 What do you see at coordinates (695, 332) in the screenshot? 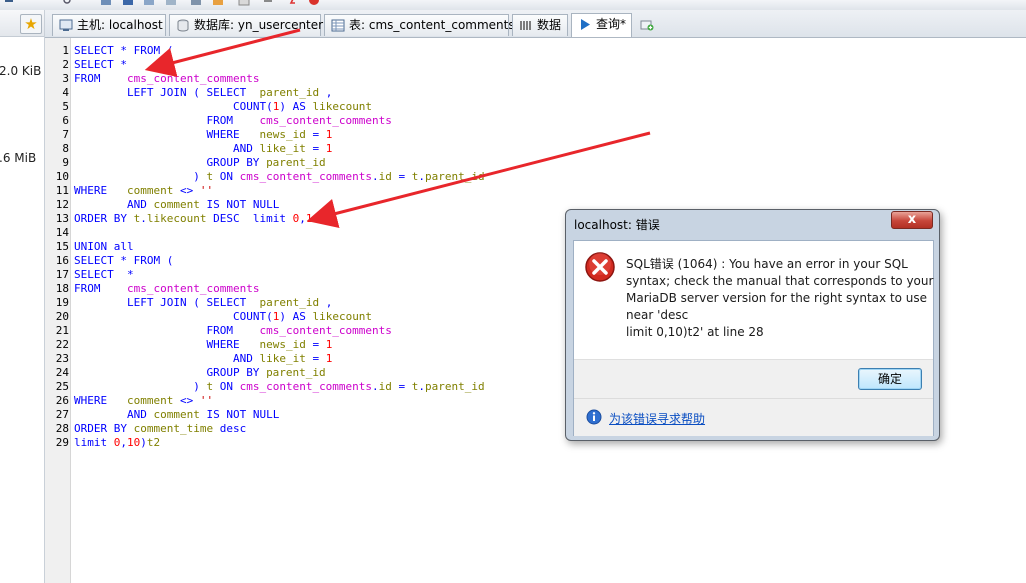
I see `error-message-line: limit 0,10)t2' at line 28` at bounding box center [695, 332].